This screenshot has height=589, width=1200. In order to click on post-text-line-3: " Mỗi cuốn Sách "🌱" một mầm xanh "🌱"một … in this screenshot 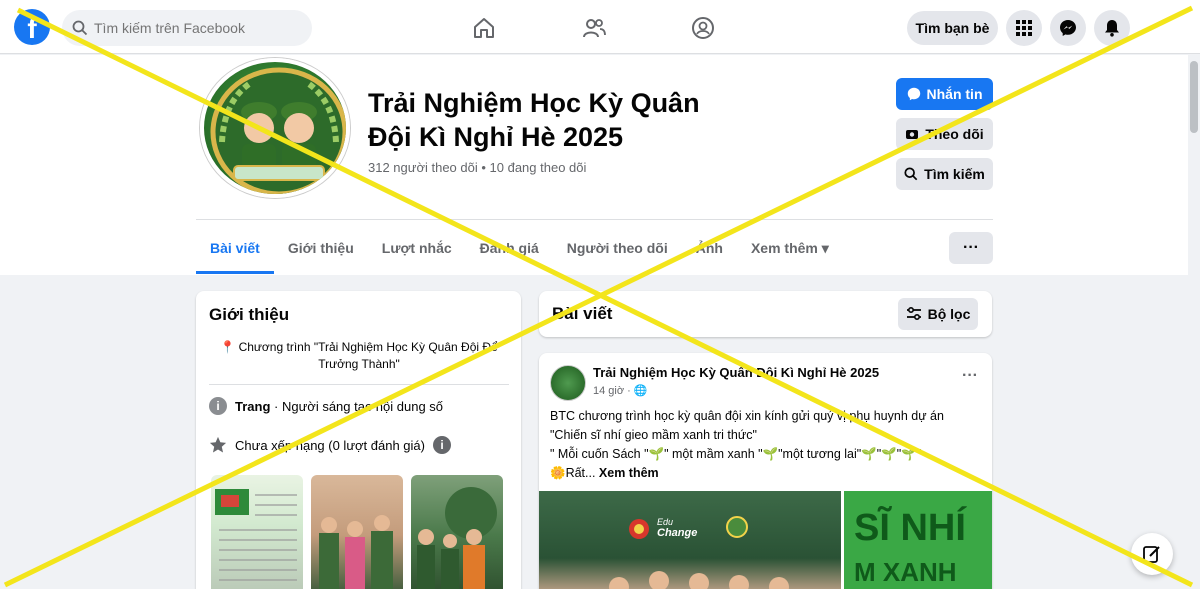, I will do `click(736, 454)`.